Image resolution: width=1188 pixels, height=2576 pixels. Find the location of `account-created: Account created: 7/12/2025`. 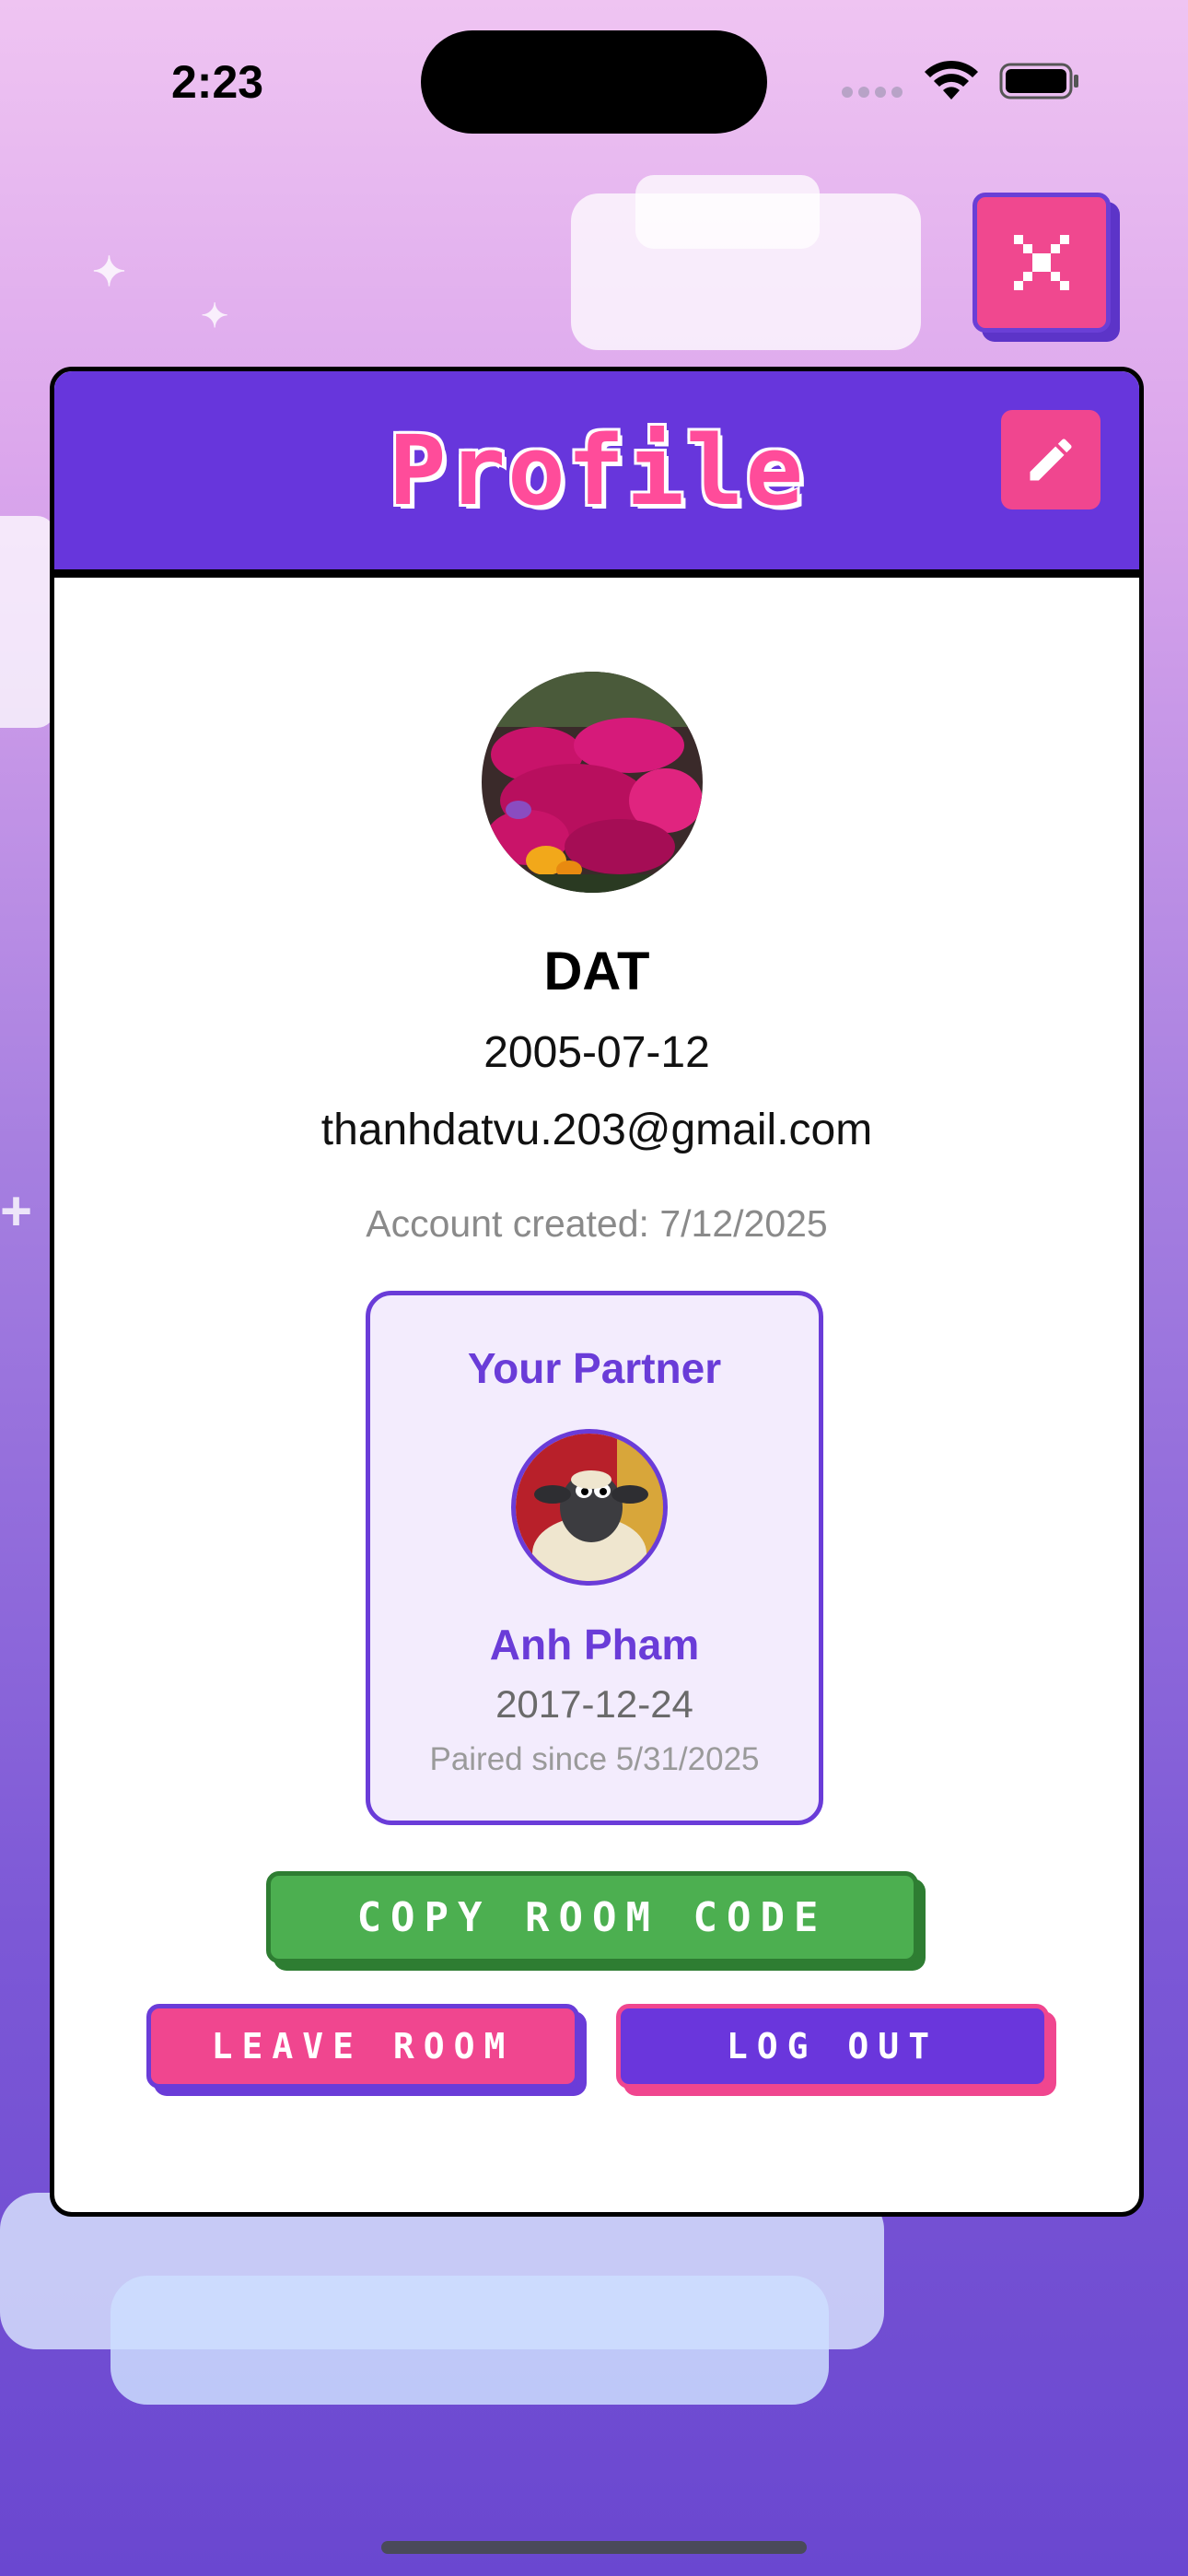

account-created: Account created: 7/12/2025 is located at coordinates (597, 1223).